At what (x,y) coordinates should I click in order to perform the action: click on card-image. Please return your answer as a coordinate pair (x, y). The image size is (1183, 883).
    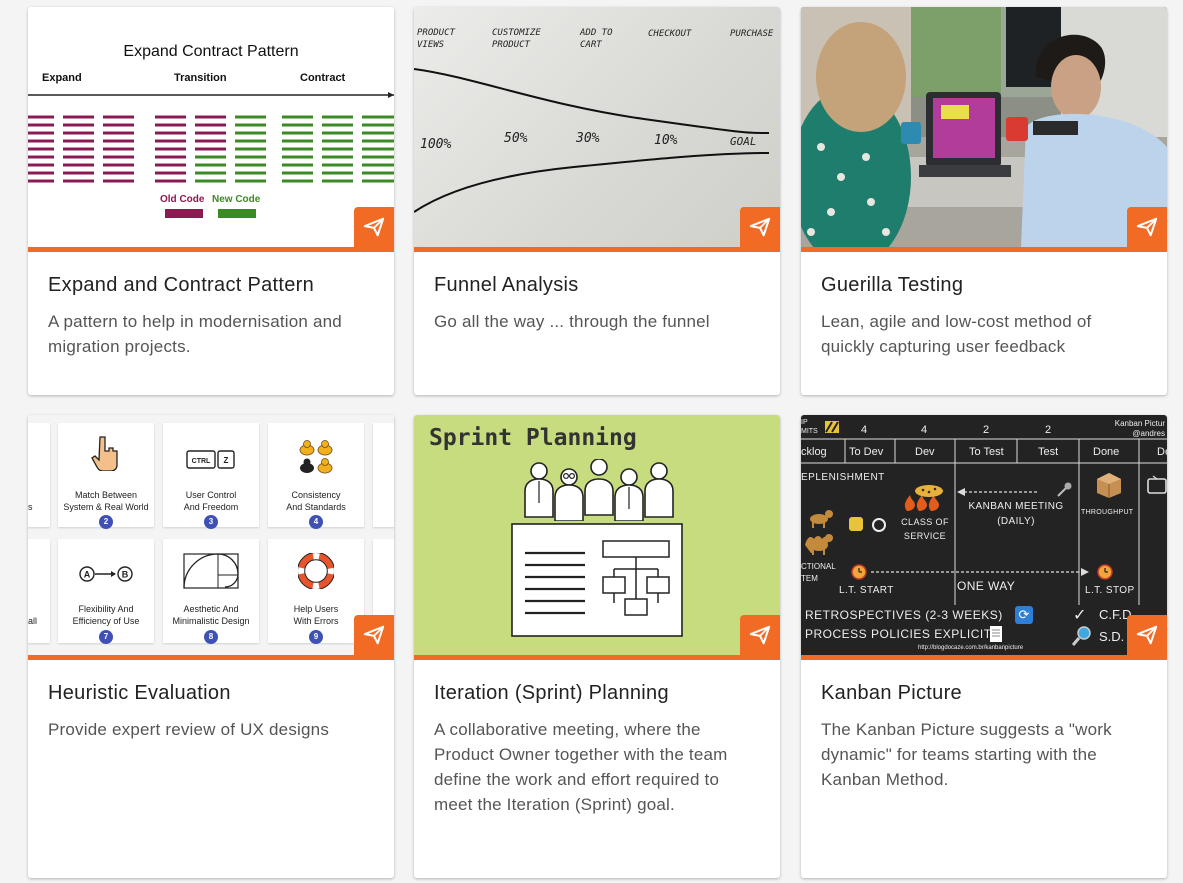
    Looking at the image, I should click on (984, 127).